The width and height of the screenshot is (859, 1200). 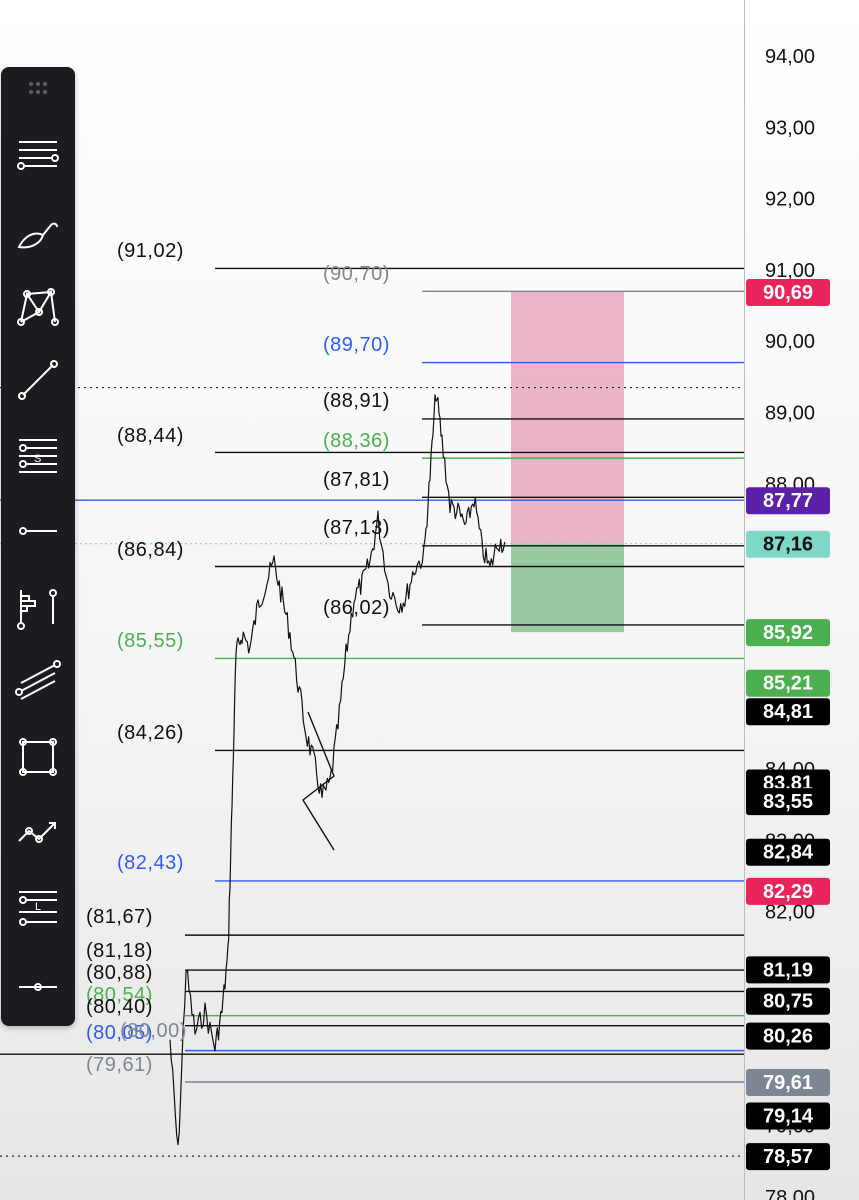 I want to click on brush-icon, so click(x=37, y=235).